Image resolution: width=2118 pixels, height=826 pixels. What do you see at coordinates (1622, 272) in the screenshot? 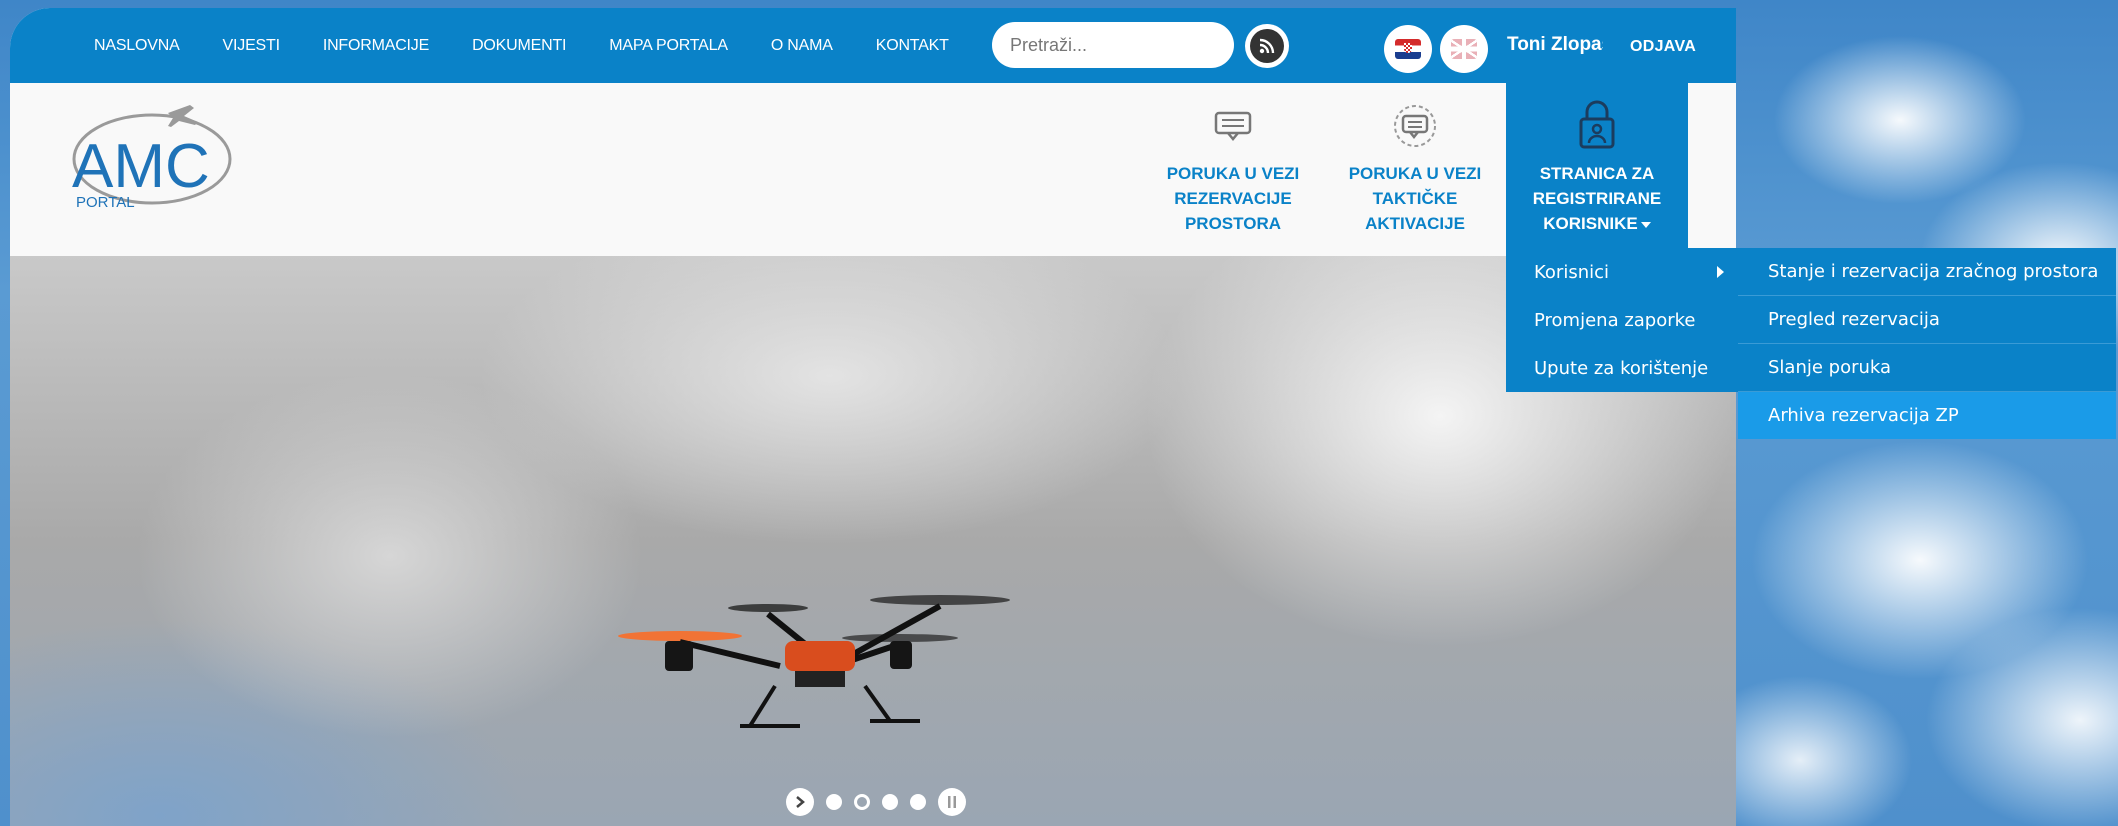
I see `dropdown-item-korisnici: Korisnici` at bounding box center [1622, 272].